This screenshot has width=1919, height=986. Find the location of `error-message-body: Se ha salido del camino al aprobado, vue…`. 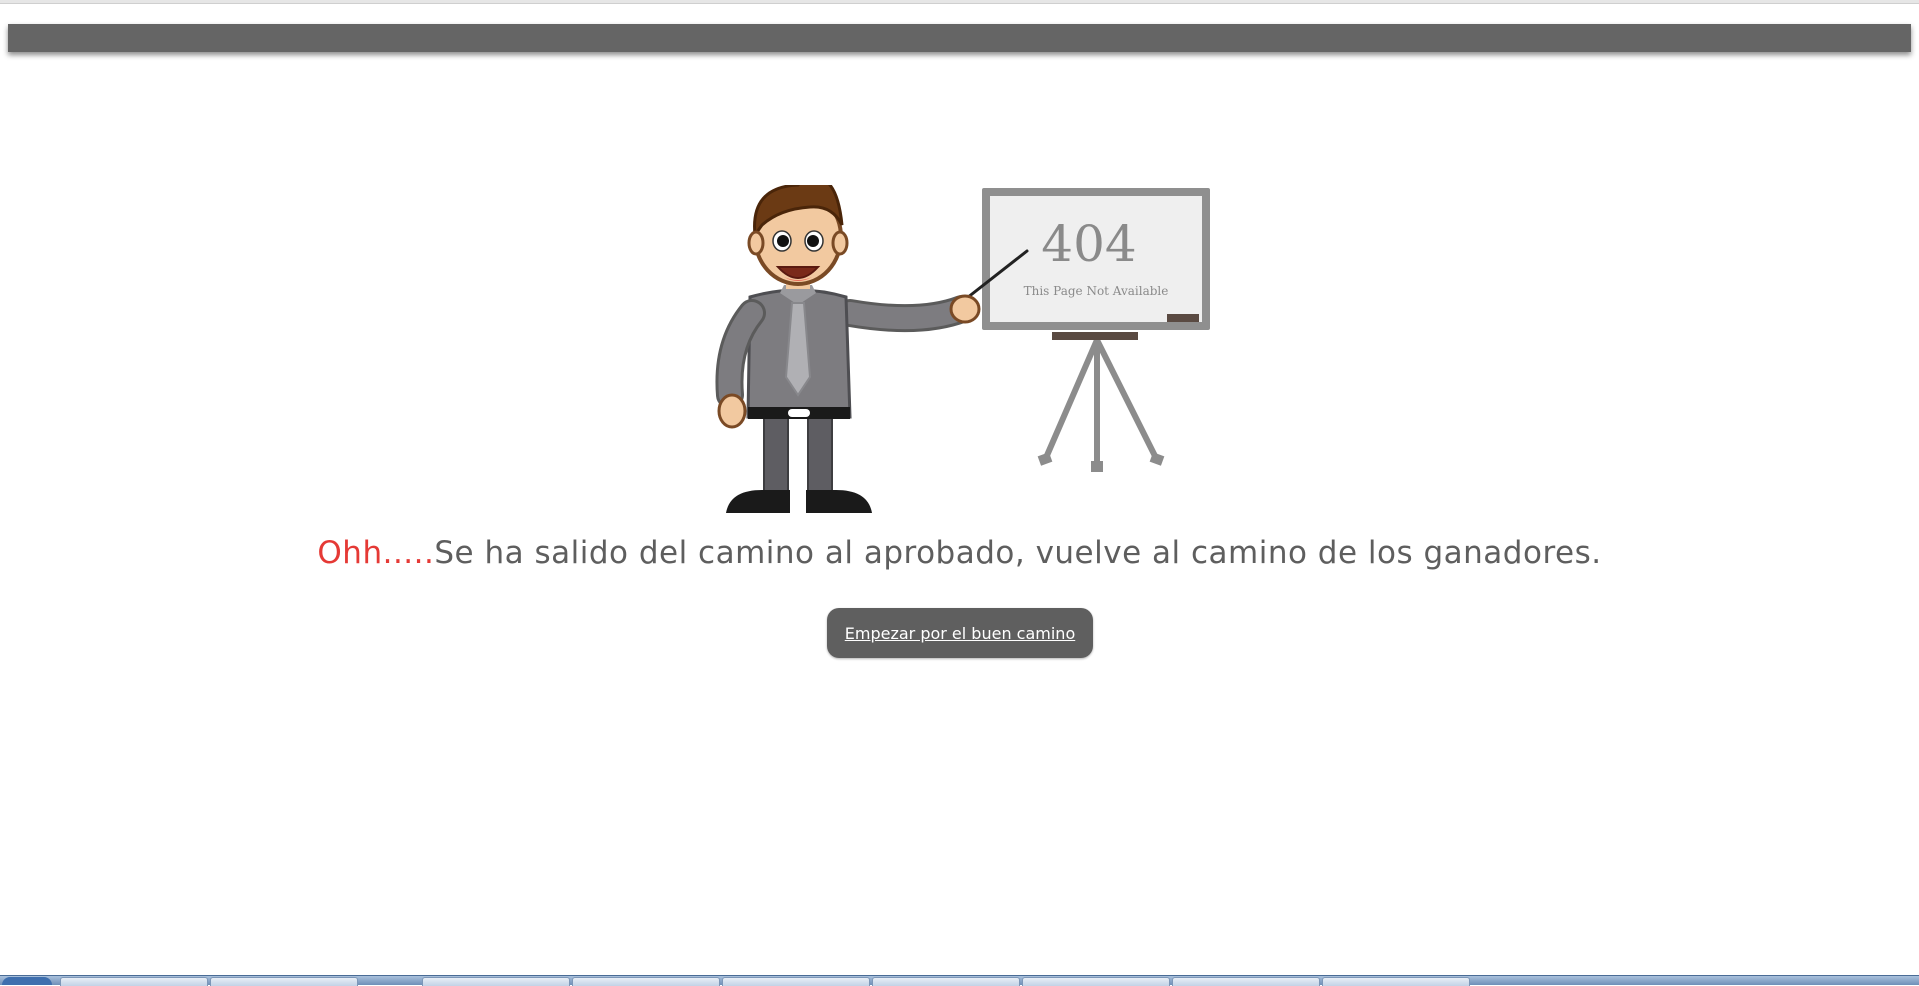

error-message-body: Se ha salido del camino al aprobado, vue… is located at coordinates (1018, 553).